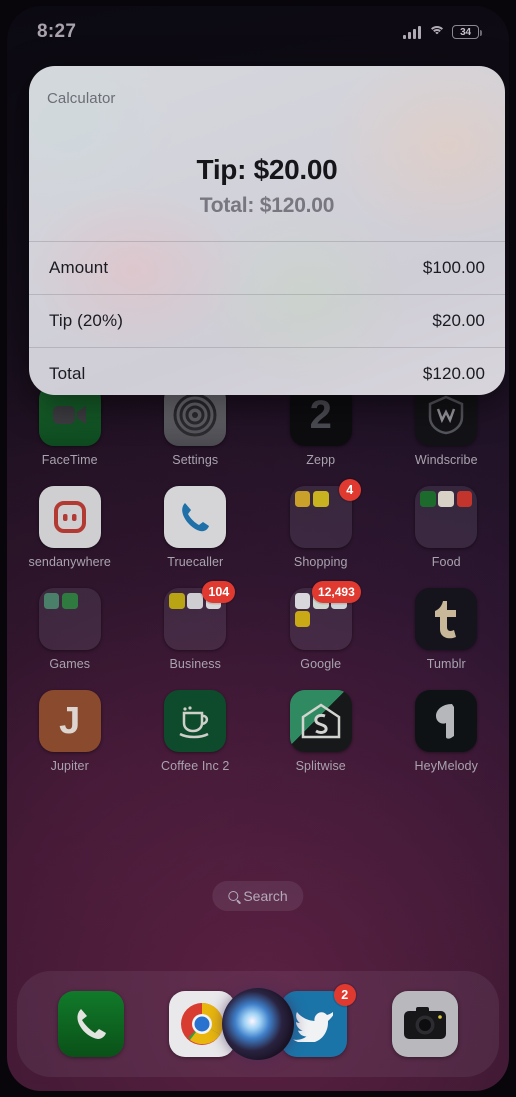 The image size is (516, 1097). What do you see at coordinates (446, 766) in the screenshot?
I see `app-label: HeyMelody` at bounding box center [446, 766].